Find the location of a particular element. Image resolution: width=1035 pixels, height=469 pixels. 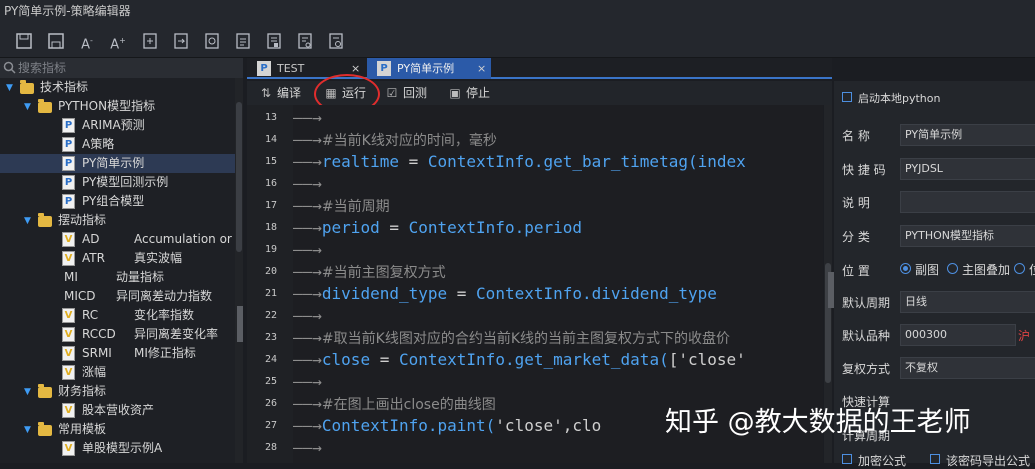

tree-item: P PY简单示例 is located at coordinates (117, 163).